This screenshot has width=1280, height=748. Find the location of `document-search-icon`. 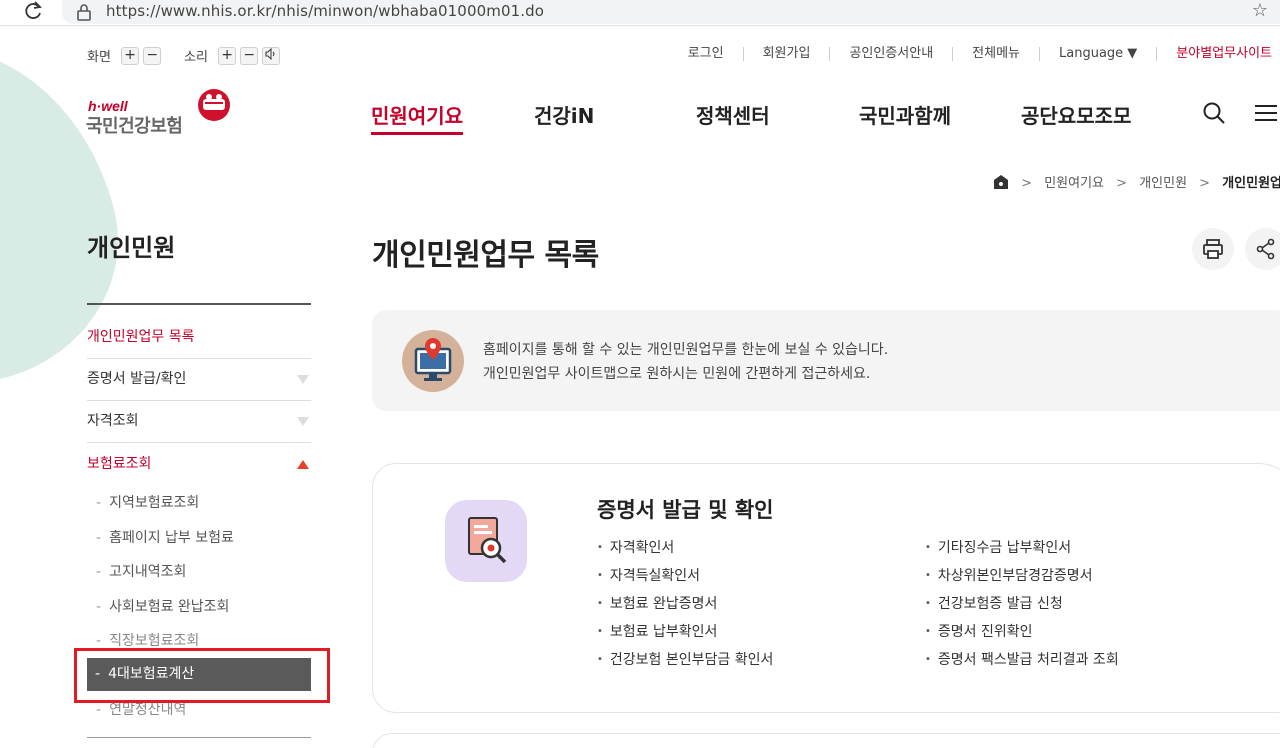

document-search-icon is located at coordinates (486, 541).